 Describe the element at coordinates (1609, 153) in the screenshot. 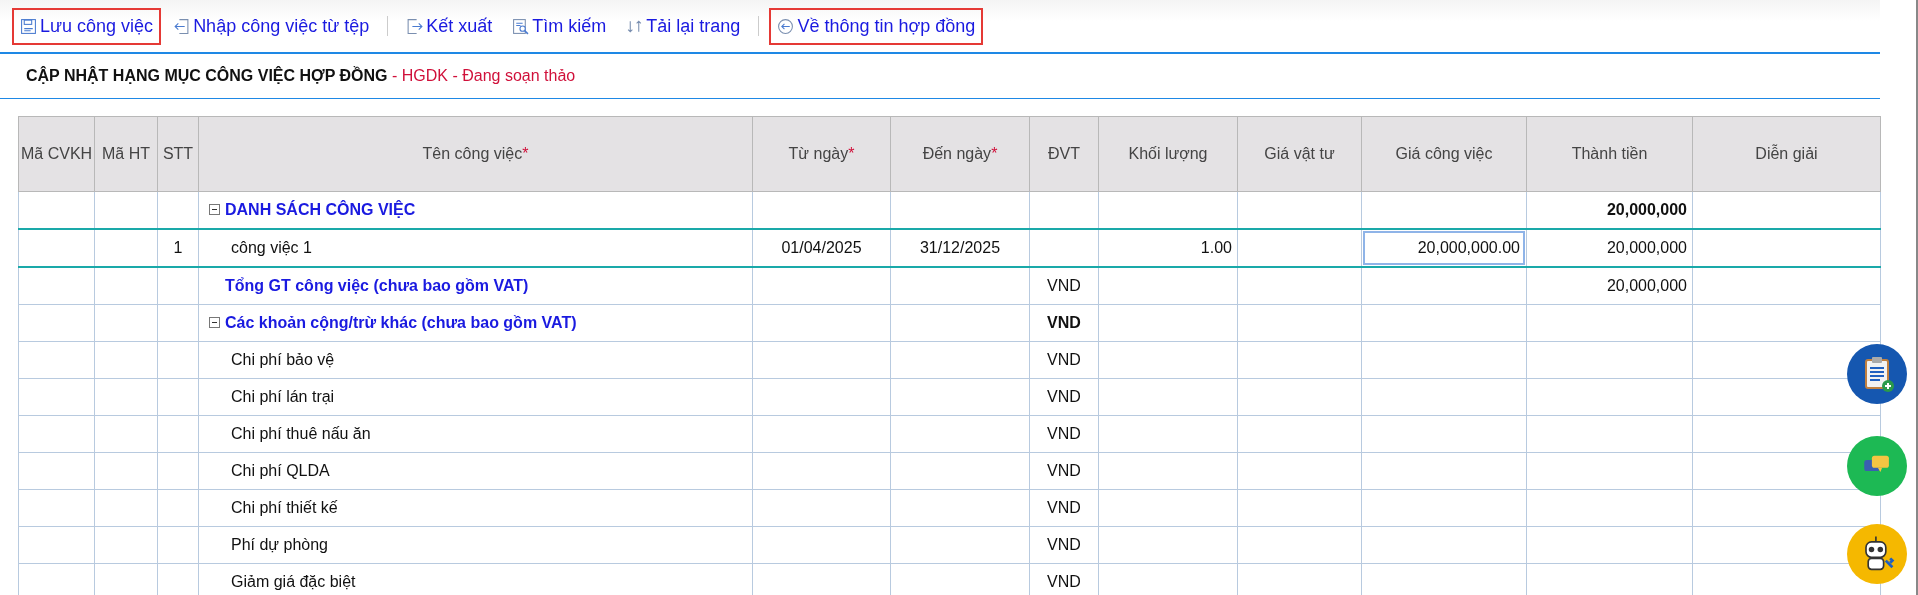

I see `column-label: Thành tiền` at that location.